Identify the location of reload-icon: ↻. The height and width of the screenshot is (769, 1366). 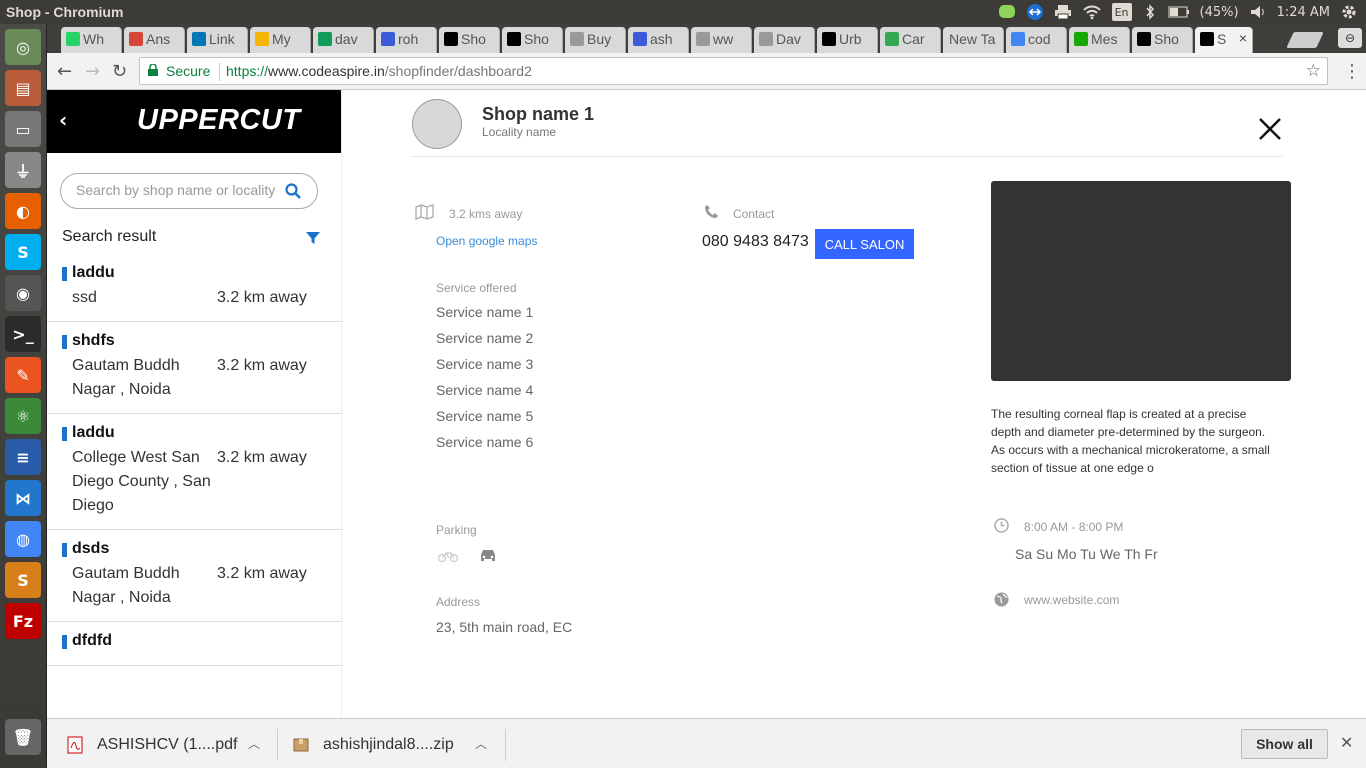
(119, 71).